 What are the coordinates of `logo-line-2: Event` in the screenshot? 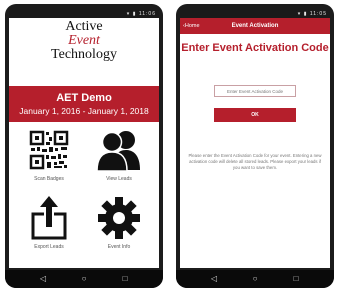 It's located at (84, 40).